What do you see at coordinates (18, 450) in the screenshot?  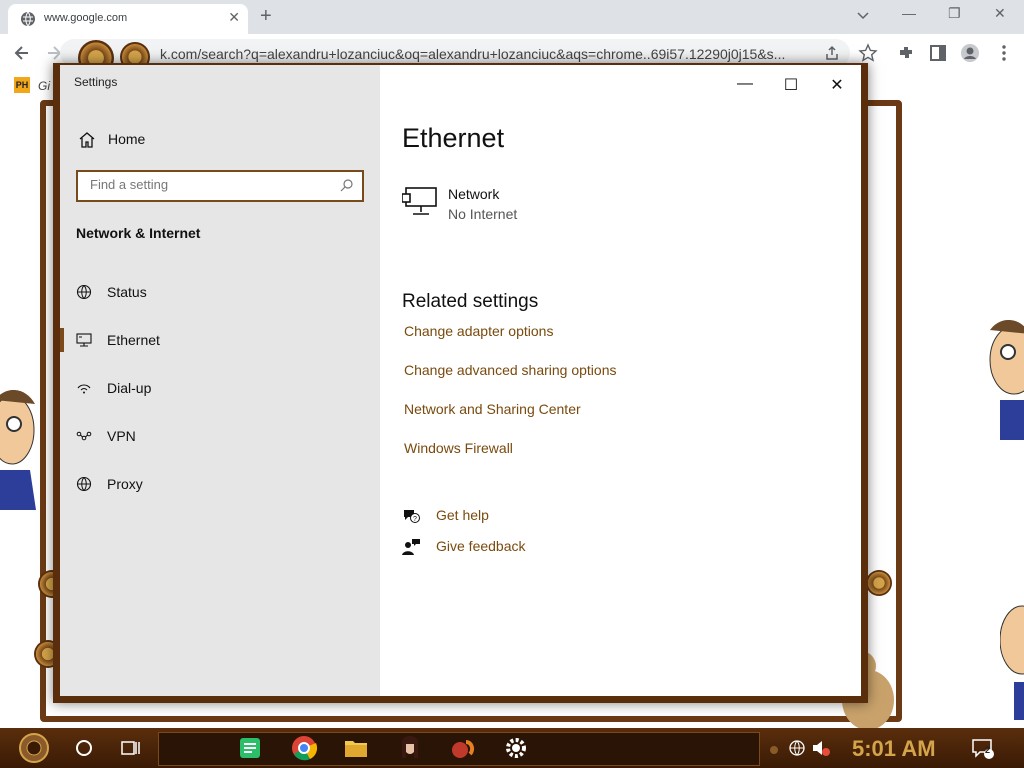 I see `cartoon-character-left` at bounding box center [18, 450].